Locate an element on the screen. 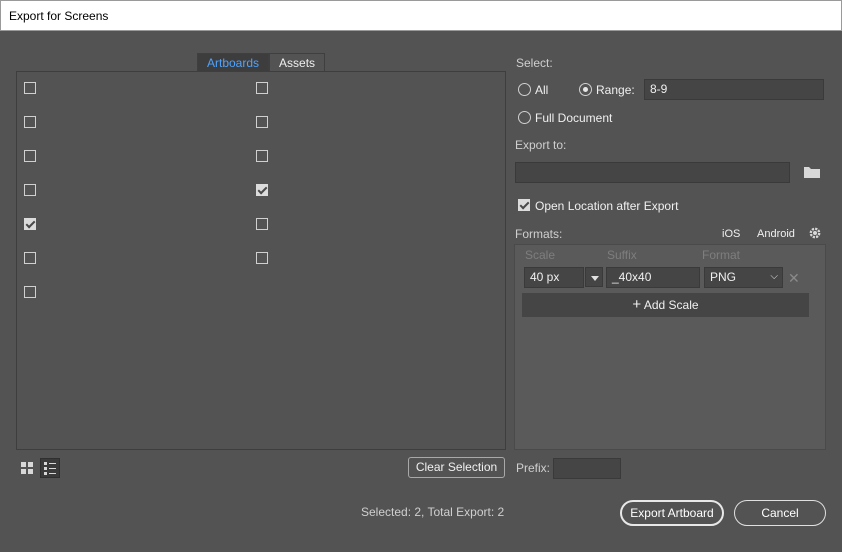 This screenshot has height=552, width=842. clear-selection-button: Clear Selection is located at coordinates (456, 467).